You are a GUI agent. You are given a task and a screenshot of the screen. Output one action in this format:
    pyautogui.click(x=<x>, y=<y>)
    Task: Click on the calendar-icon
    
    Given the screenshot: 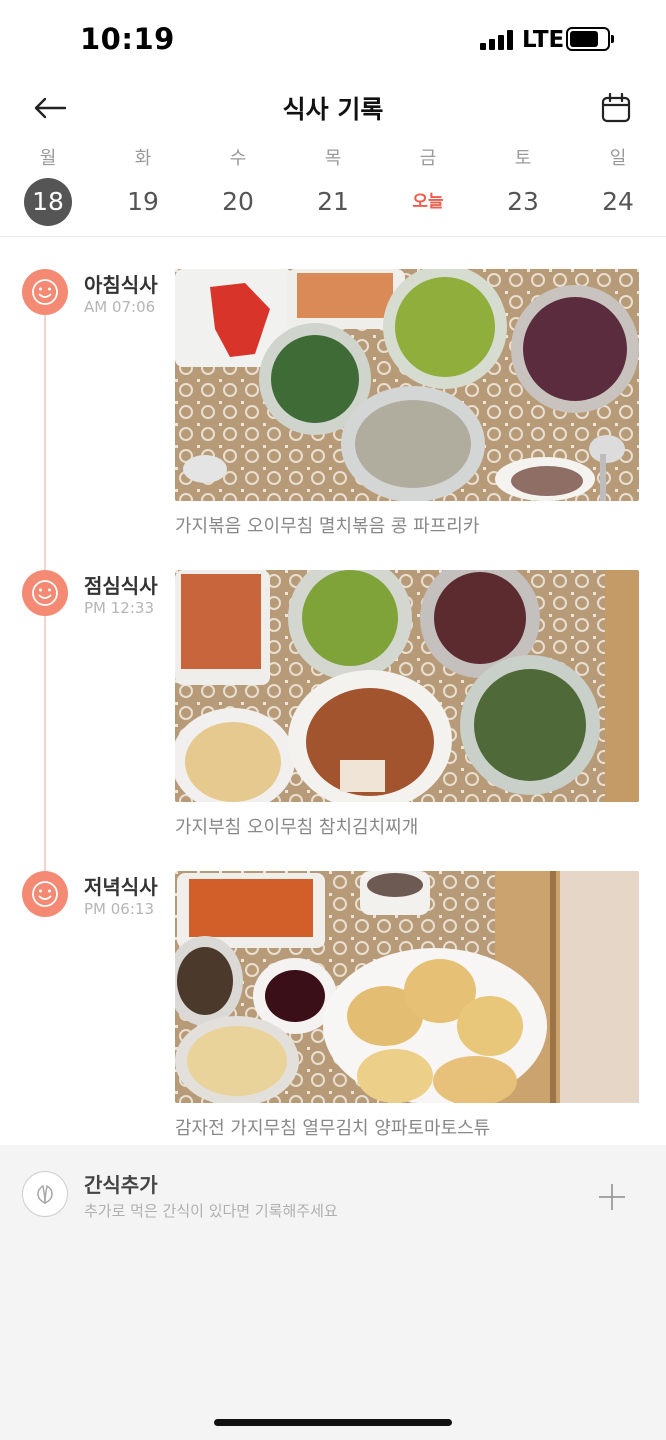 What is the action you would take?
    pyautogui.click(x=616, y=107)
    